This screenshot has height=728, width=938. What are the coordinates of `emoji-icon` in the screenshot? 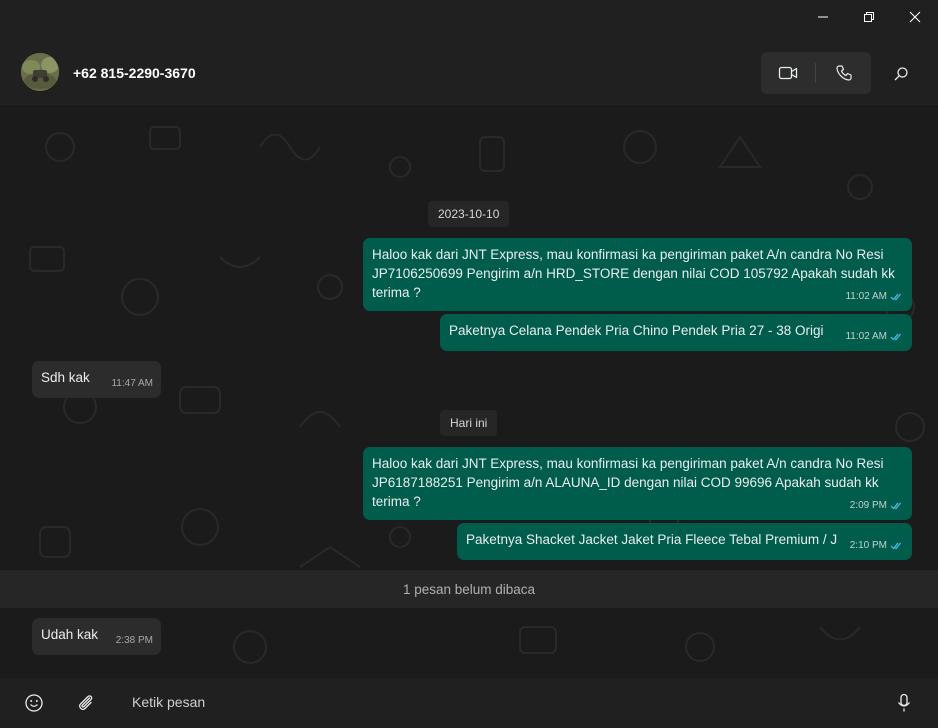 It's located at (34, 703).